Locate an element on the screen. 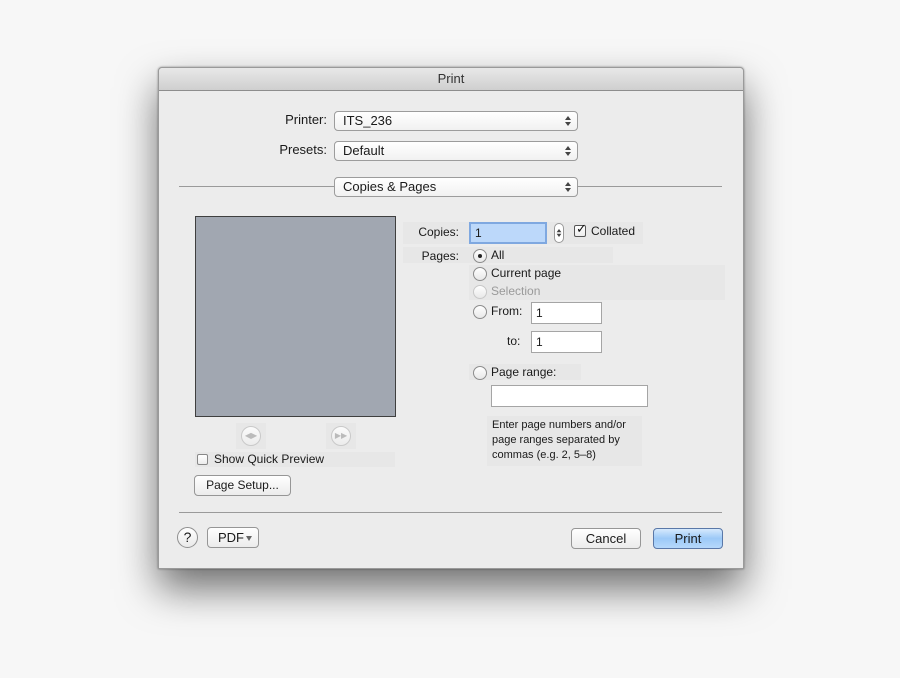 This screenshot has height=678, width=900. section-value: Copies & Pages is located at coordinates (390, 186).